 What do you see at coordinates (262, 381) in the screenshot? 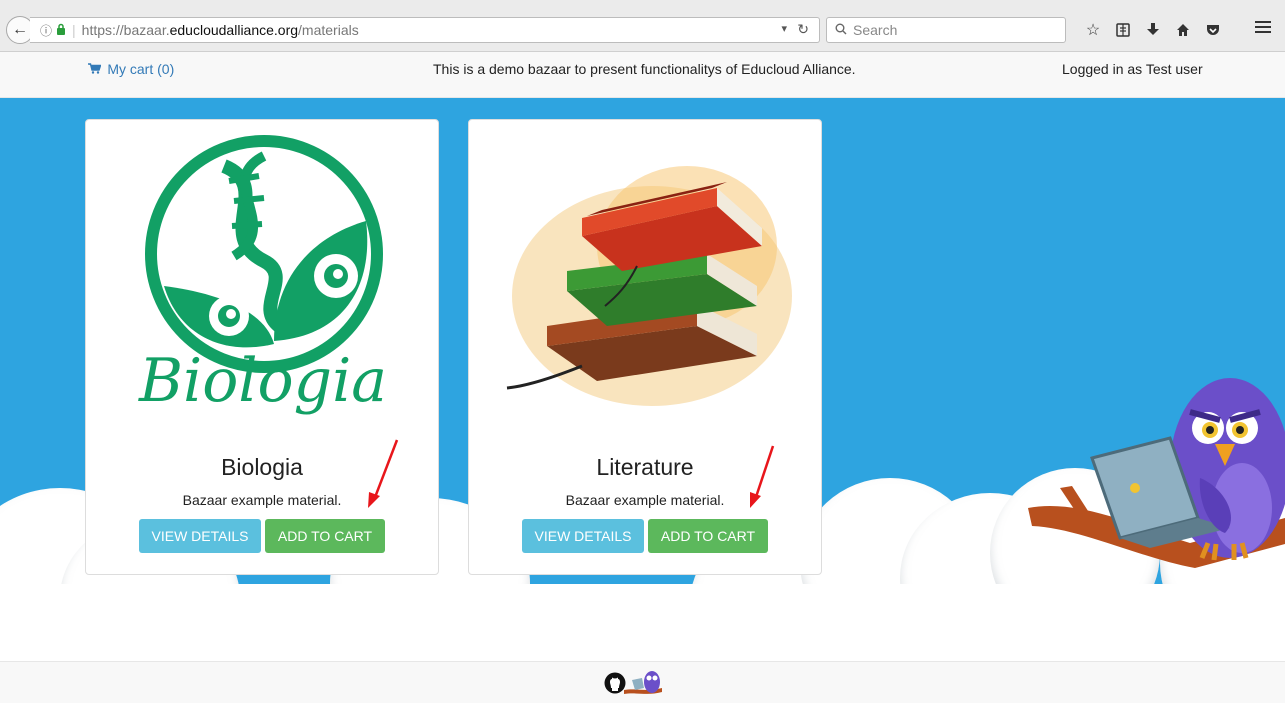
I see `biologia-logo-text: Biologia` at bounding box center [262, 381].